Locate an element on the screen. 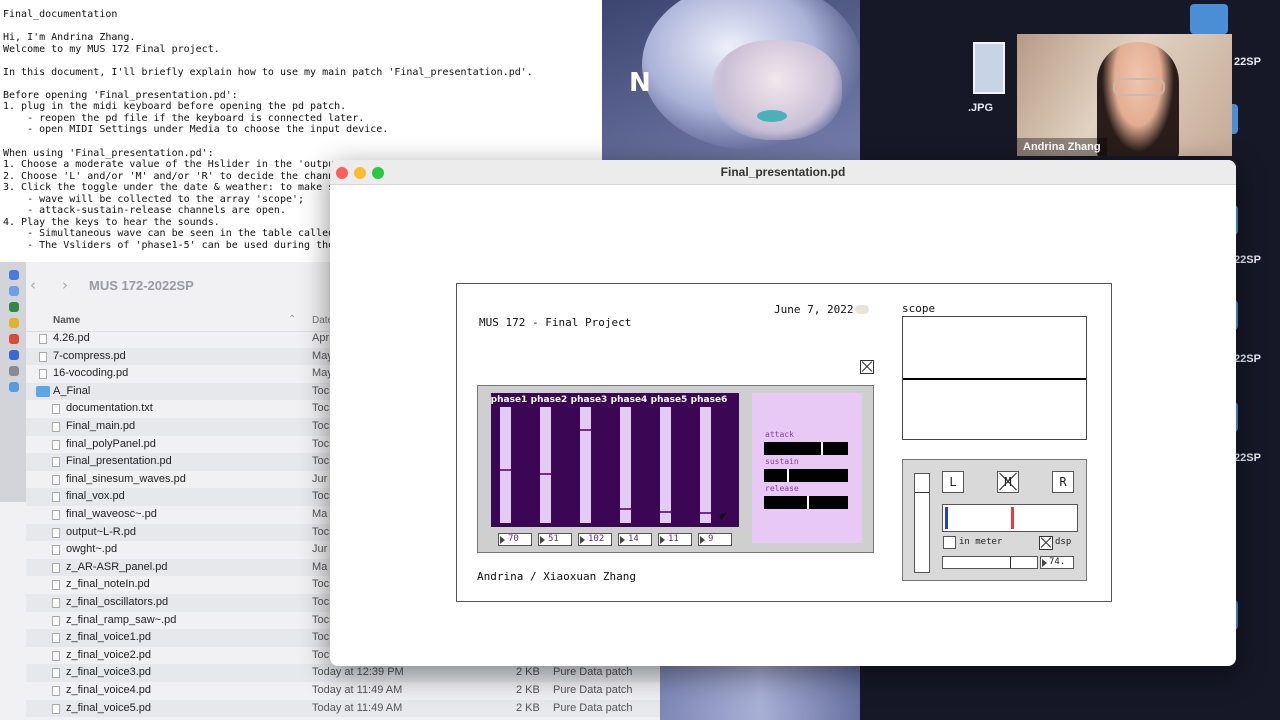 The width and height of the screenshot is (1280, 720). scope-label: scope is located at coordinates (919, 308).